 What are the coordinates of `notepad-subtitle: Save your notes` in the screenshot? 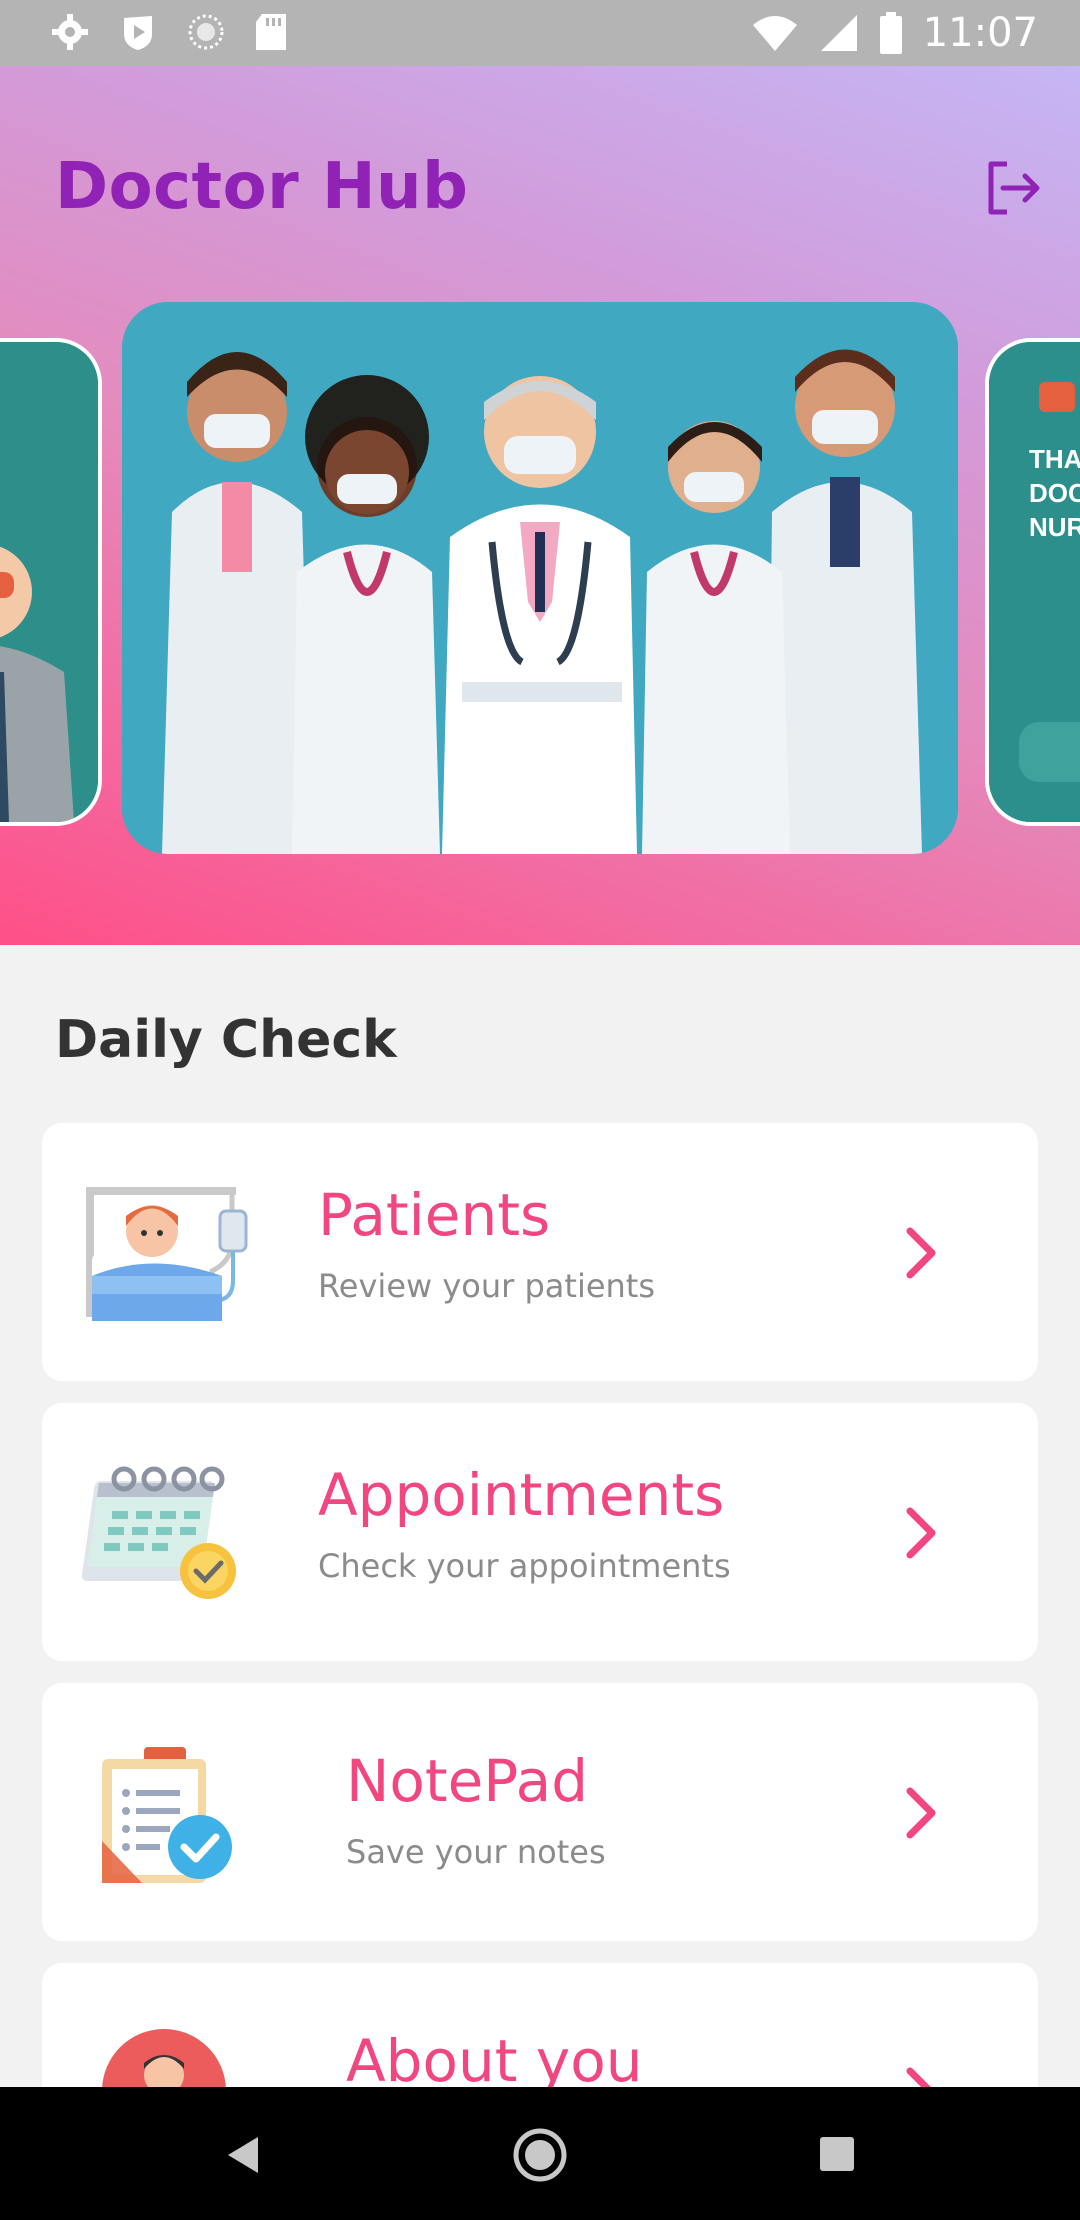 It's located at (476, 1852).